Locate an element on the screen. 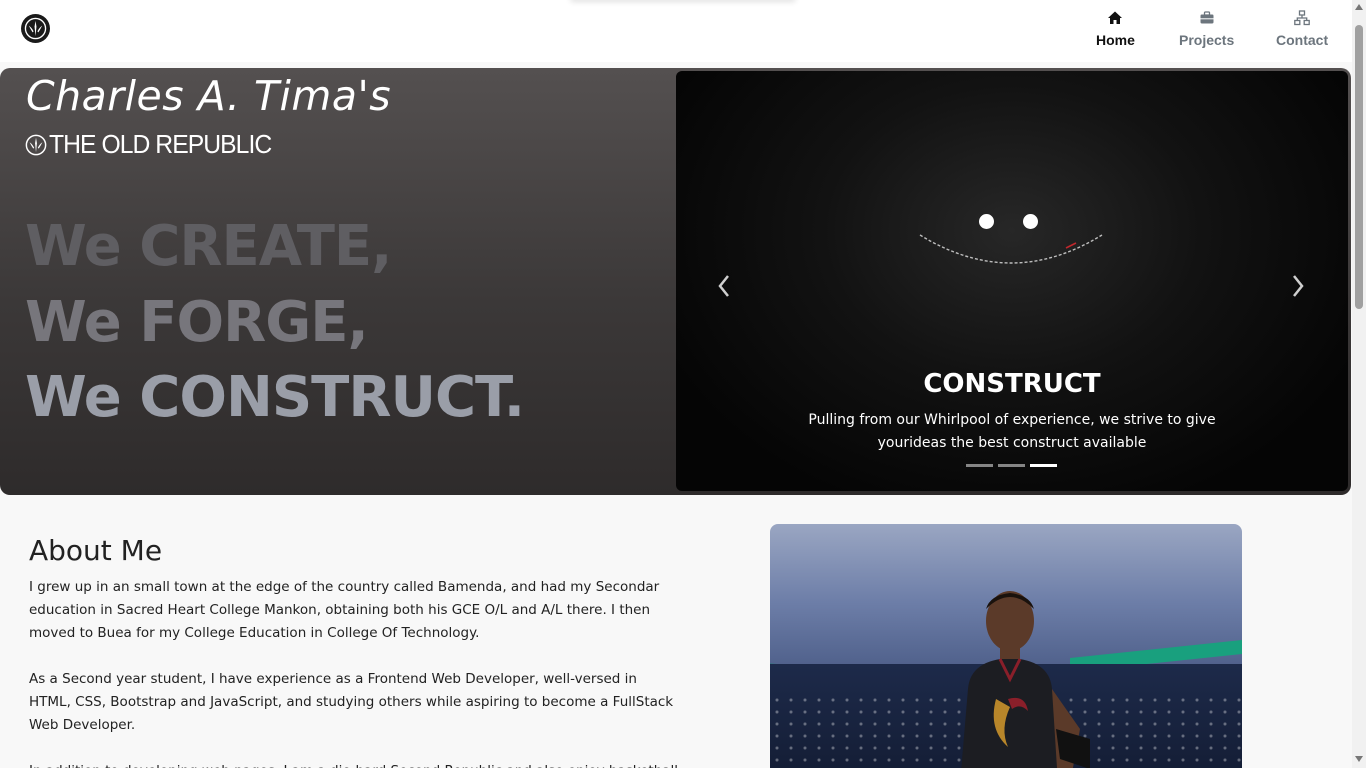  carousel-indicators is located at coordinates (1011, 465).